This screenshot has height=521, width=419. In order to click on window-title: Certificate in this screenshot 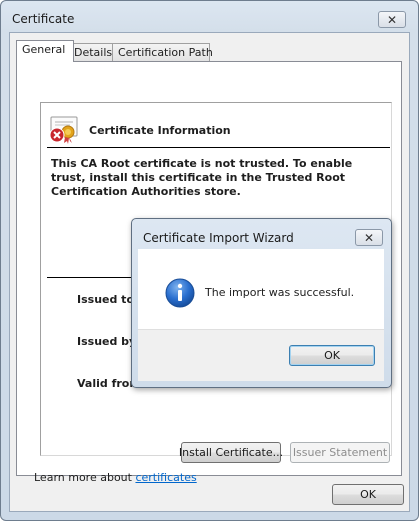, I will do `click(43, 19)`.